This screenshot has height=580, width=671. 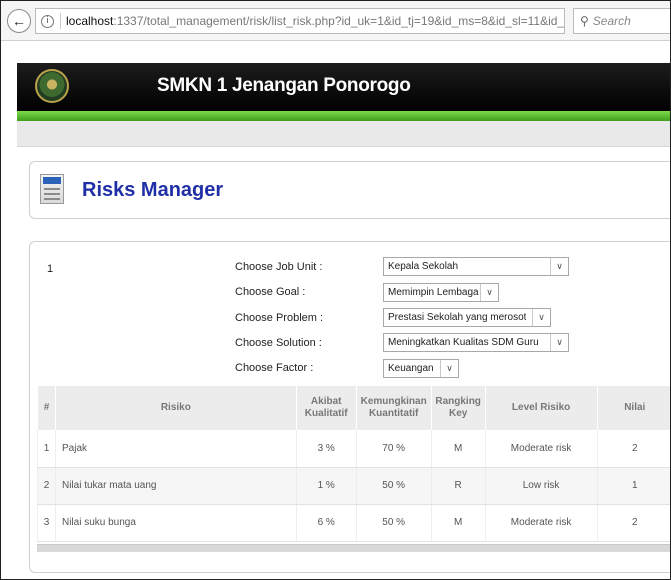 I want to click on job-unit-select: Kepala Sekolah ∨, so click(x=476, y=266).